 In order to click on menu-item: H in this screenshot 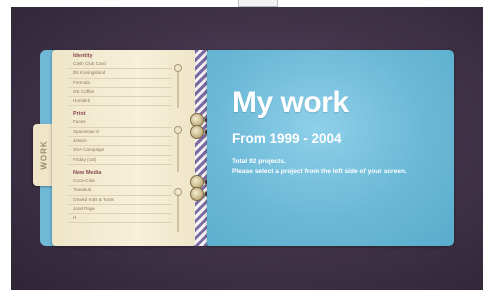, I will do `click(120, 219)`.